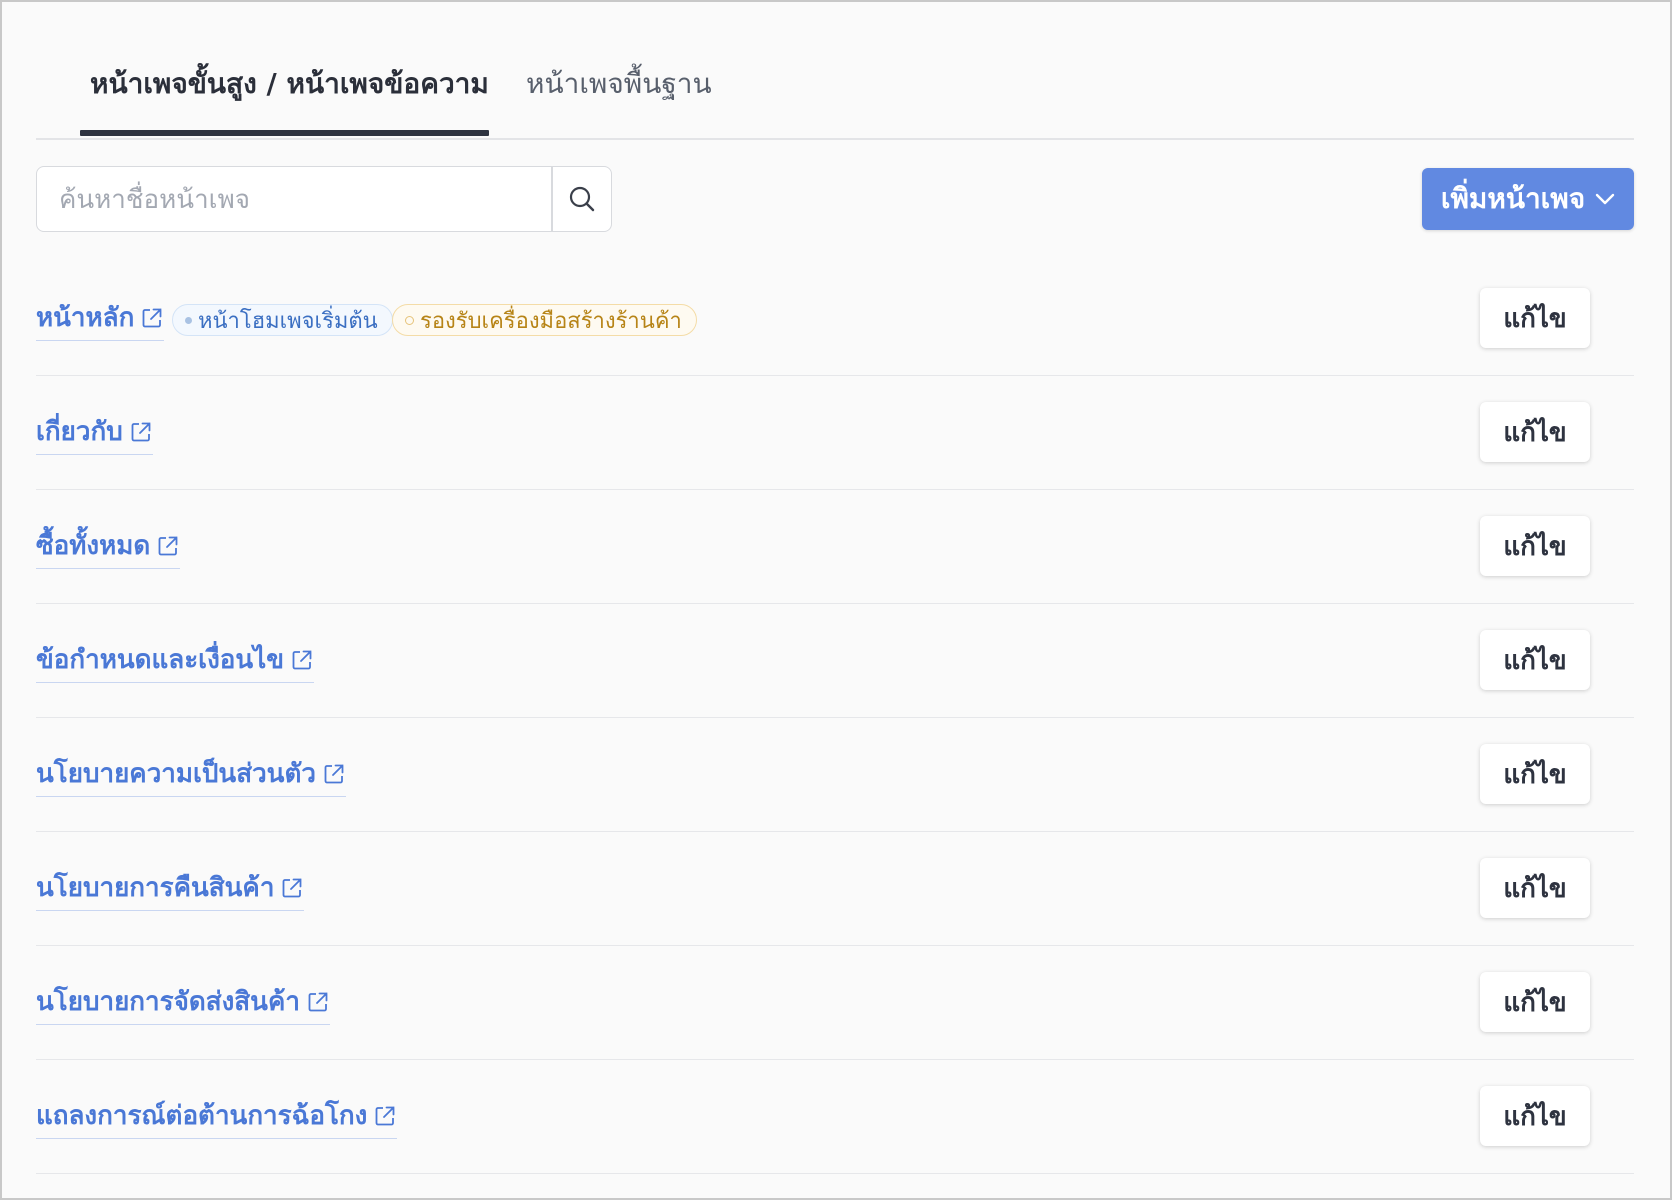 Image resolution: width=1672 pixels, height=1200 pixels. What do you see at coordinates (85, 318) in the screenshot?
I see `page-title: หน้าหลัก` at bounding box center [85, 318].